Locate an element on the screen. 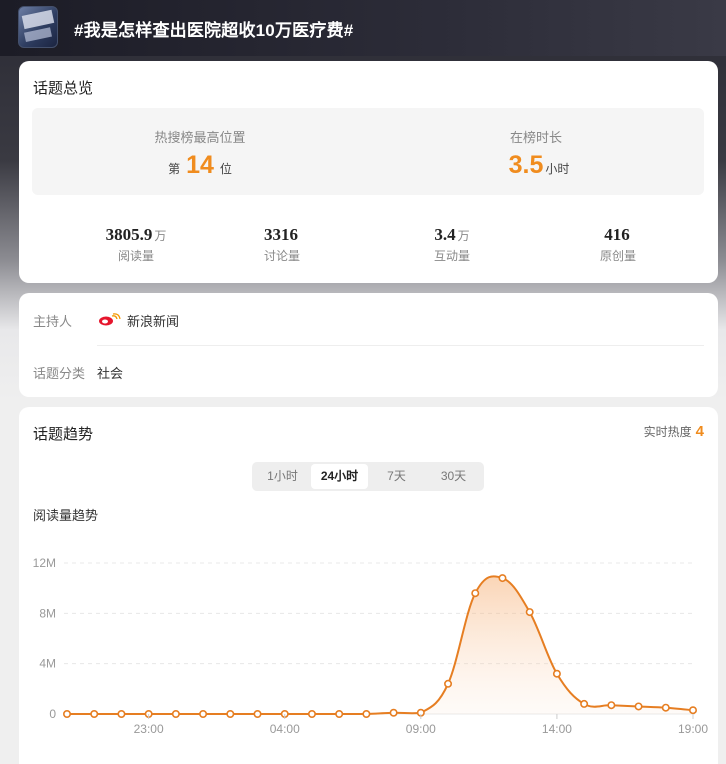 The width and height of the screenshot is (726, 764). y-tick-label: 12M is located at coordinates (44, 563).